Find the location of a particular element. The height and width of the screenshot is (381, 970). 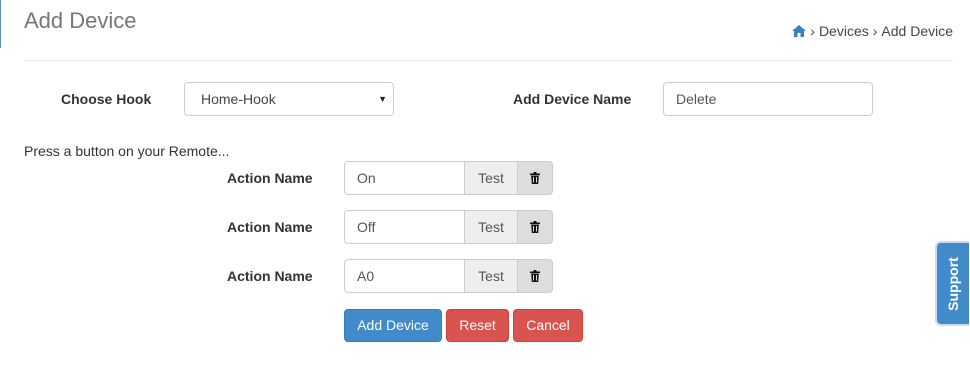

breadcrumb-item-devices: Devices is located at coordinates (844, 31).